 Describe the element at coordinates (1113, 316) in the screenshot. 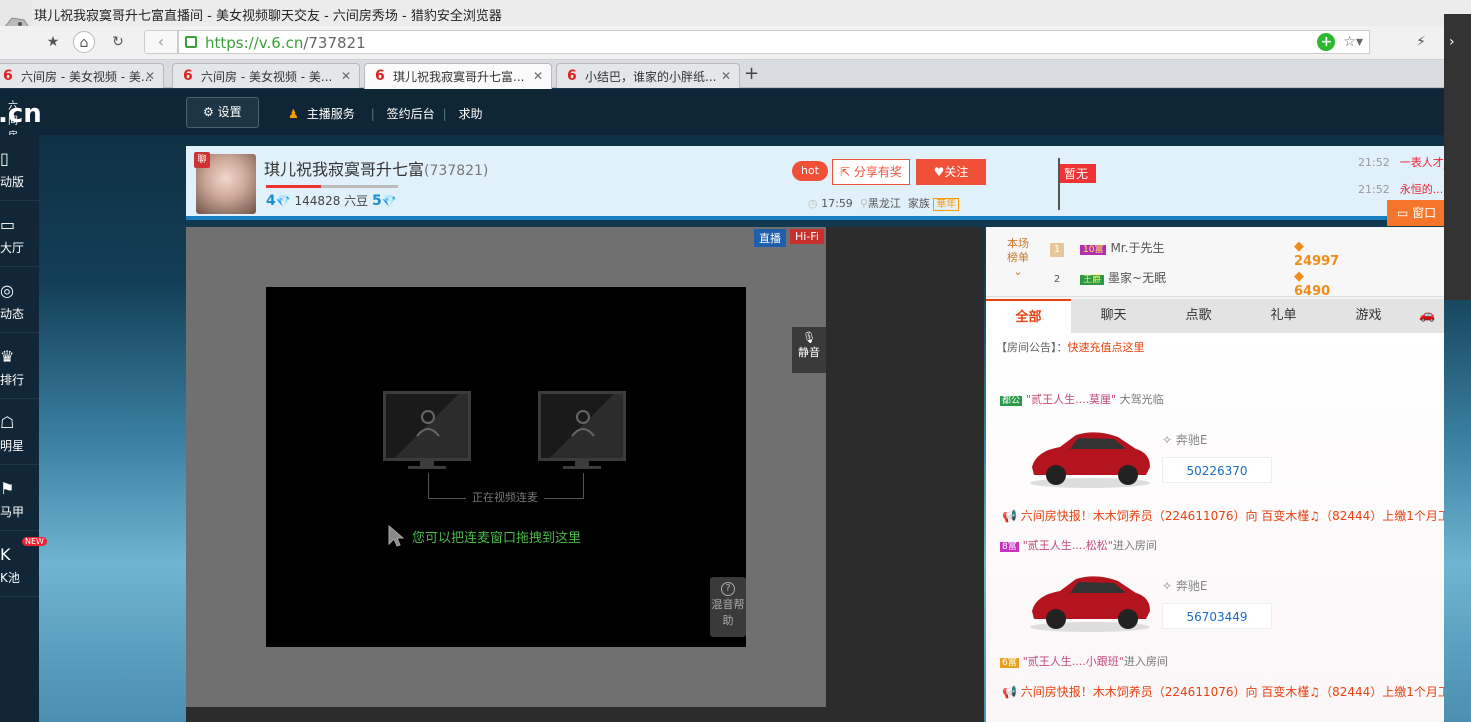

I see `tab-chat: 聊天` at that location.